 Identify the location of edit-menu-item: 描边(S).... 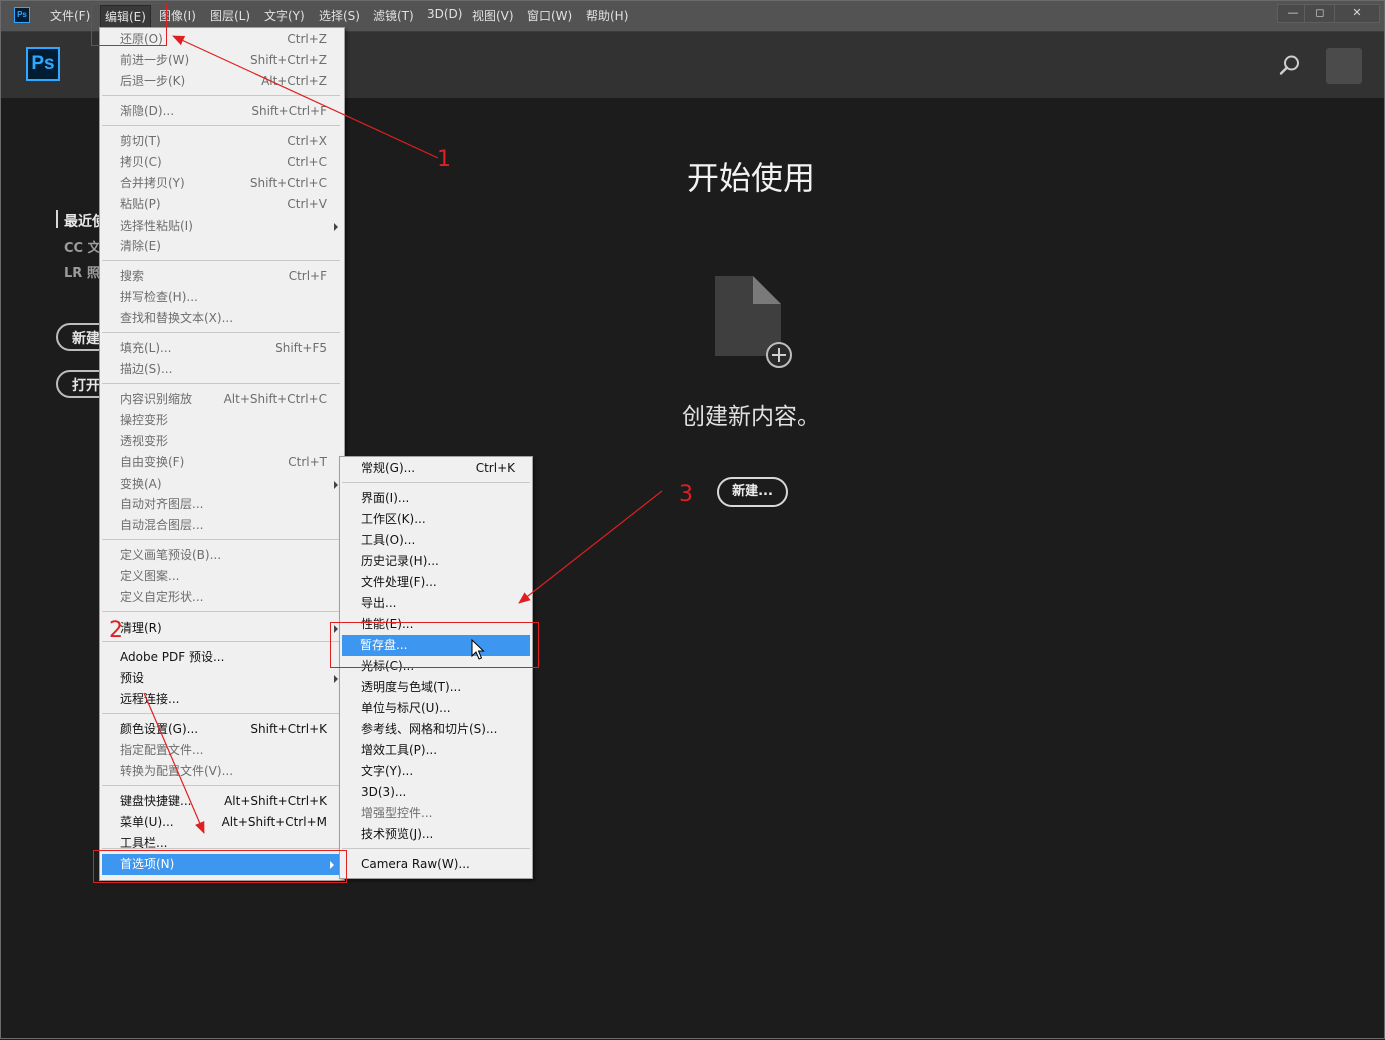
(222, 369).